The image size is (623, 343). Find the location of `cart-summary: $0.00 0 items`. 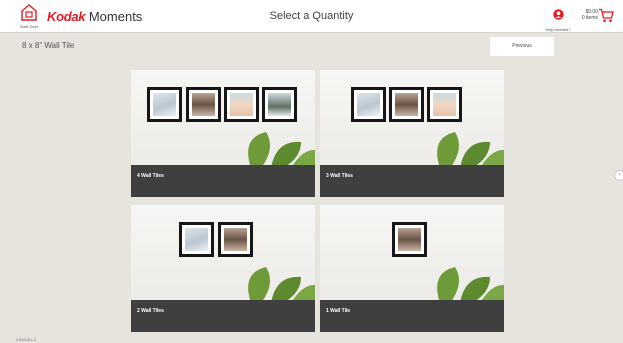

cart-summary: $0.00 0 items is located at coordinates (587, 15).